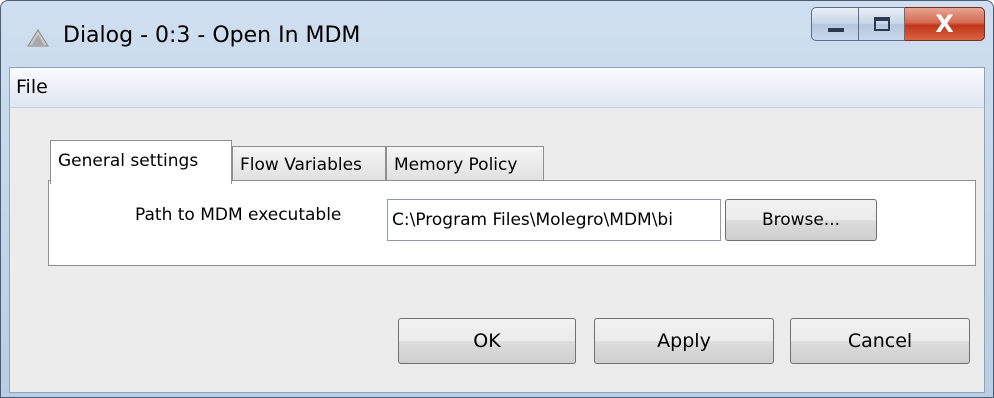  I want to click on close-icon: X, so click(944, 24).